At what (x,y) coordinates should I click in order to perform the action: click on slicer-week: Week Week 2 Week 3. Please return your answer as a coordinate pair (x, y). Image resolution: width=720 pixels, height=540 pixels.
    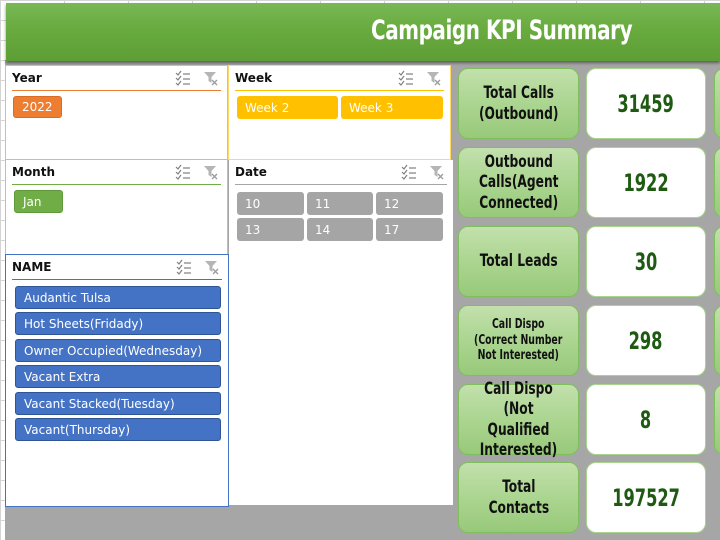
    Looking at the image, I should click on (339, 112).